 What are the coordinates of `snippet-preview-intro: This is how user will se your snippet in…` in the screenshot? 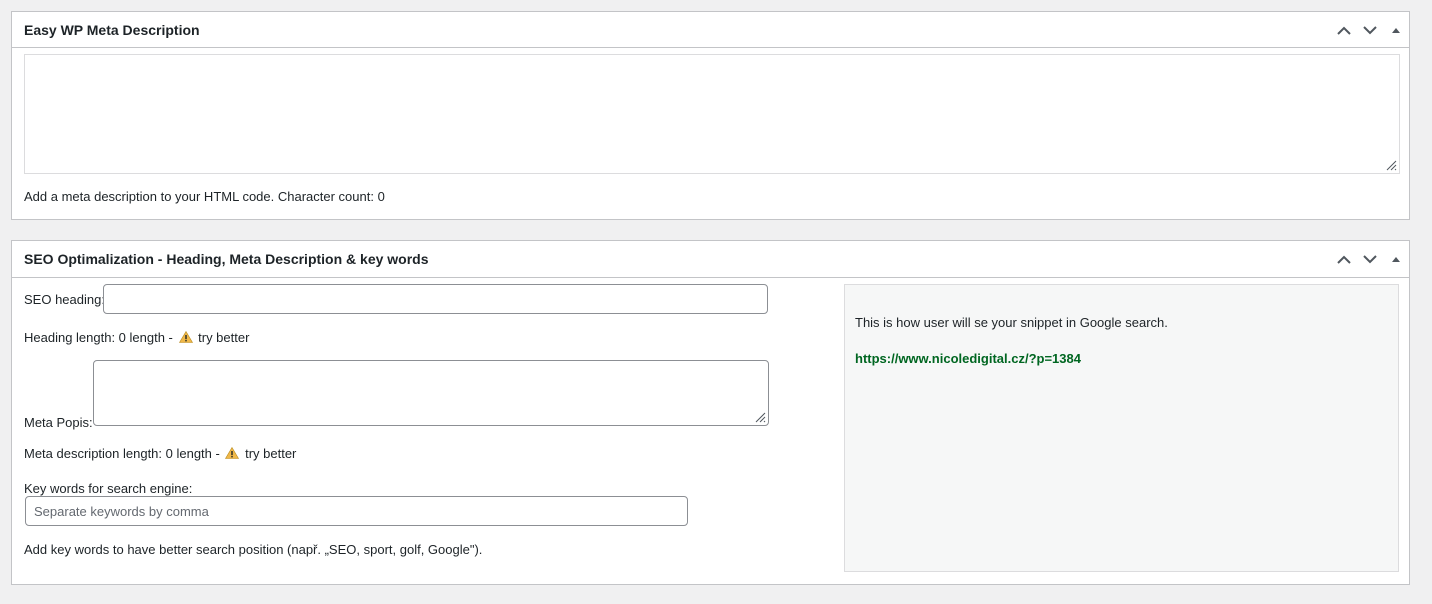 It's located at (1011, 322).